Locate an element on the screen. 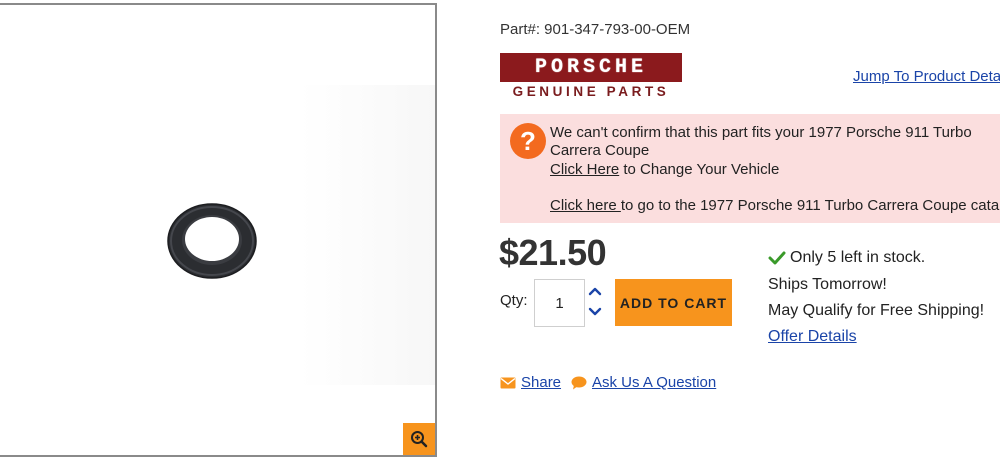  share-label: Share is located at coordinates (541, 382).